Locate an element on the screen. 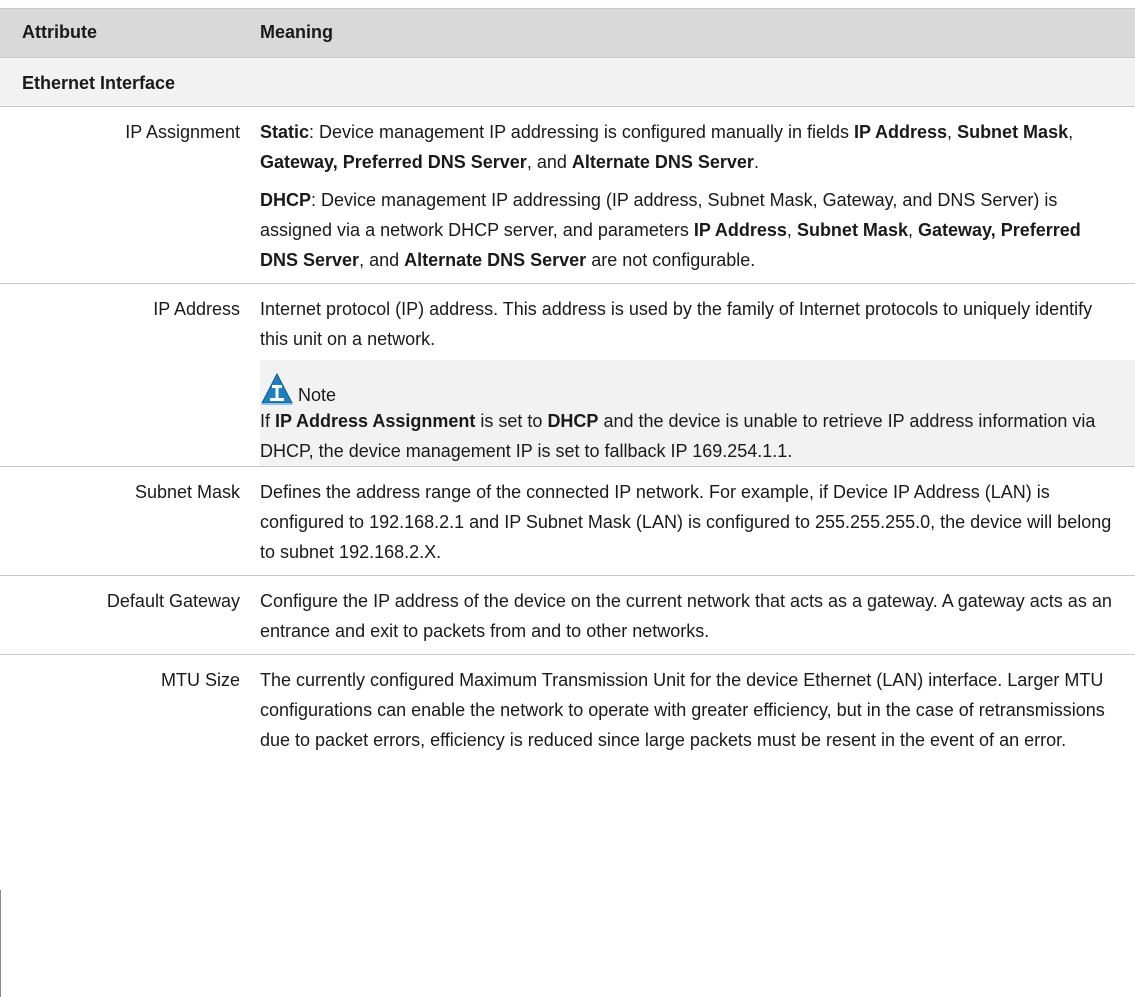 This screenshot has width=1135, height=997. attribute-cell: Subnet Mask is located at coordinates (125, 521).